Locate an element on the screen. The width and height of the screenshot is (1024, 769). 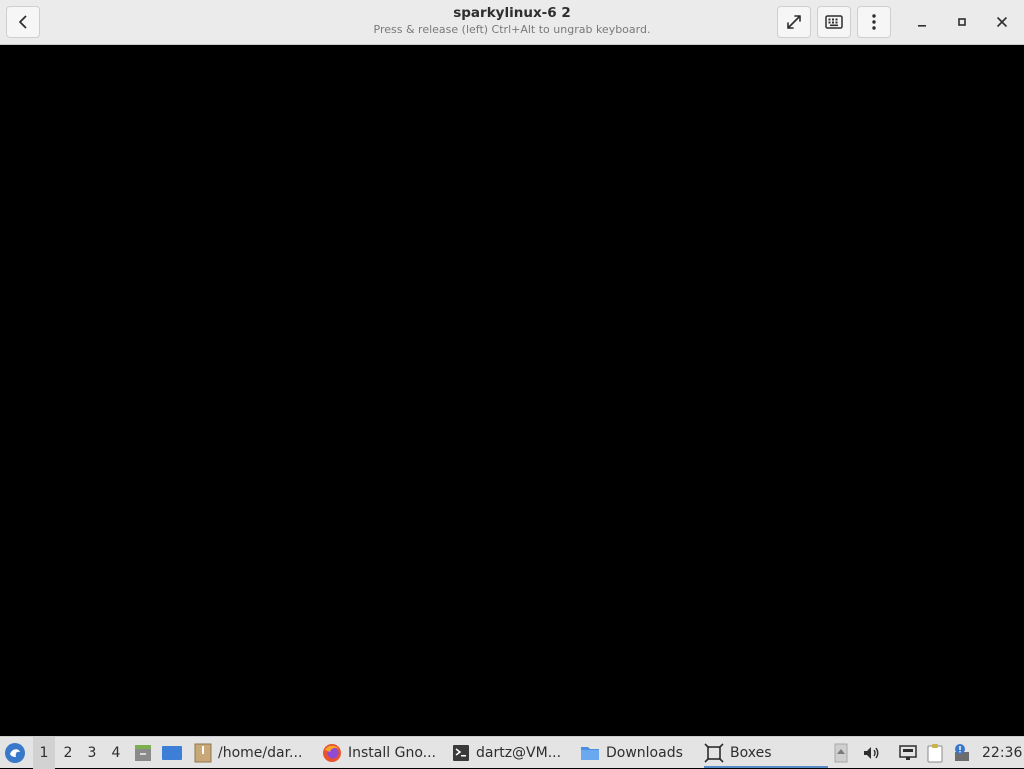
task-boxes: Boxes is located at coordinates (766, 753).